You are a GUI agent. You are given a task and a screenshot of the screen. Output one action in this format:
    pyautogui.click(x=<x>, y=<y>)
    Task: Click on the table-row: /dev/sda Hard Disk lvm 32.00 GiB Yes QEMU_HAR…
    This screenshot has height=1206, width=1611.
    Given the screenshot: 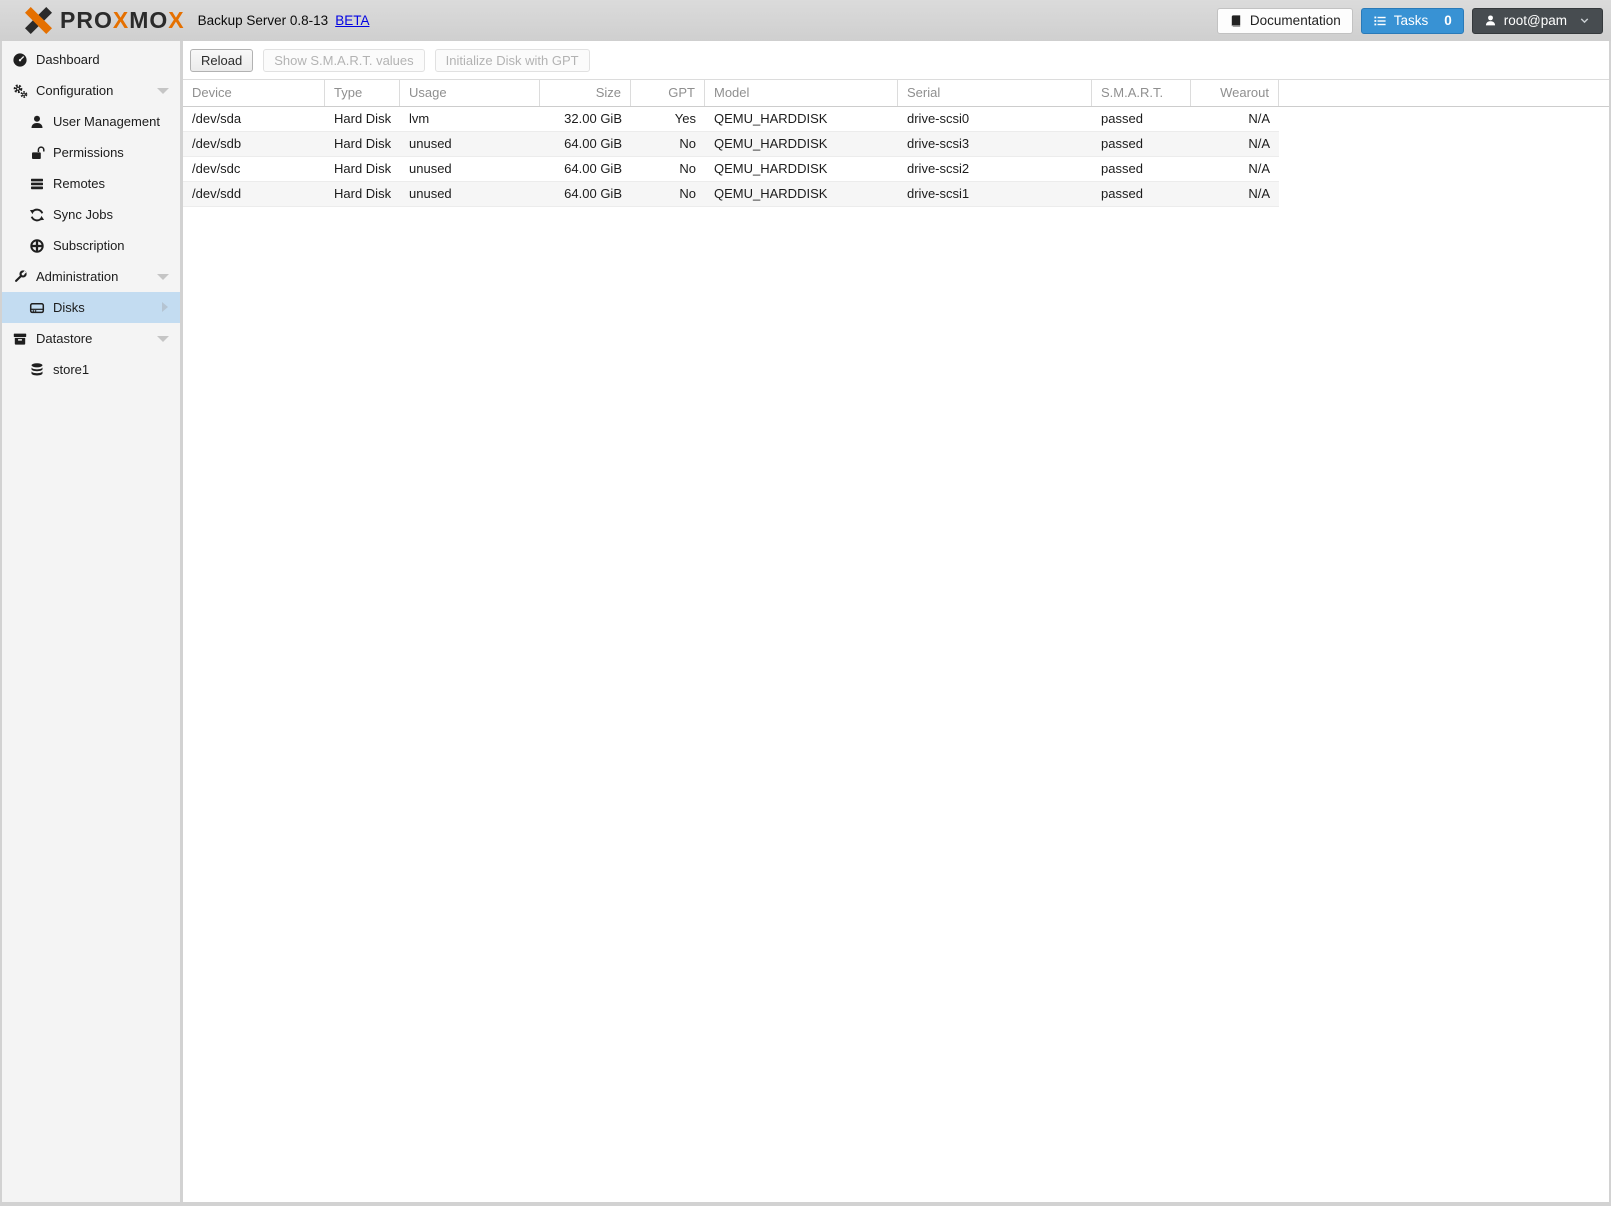 What is the action you would take?
    pyautogui.click(x=731, y=119)
    